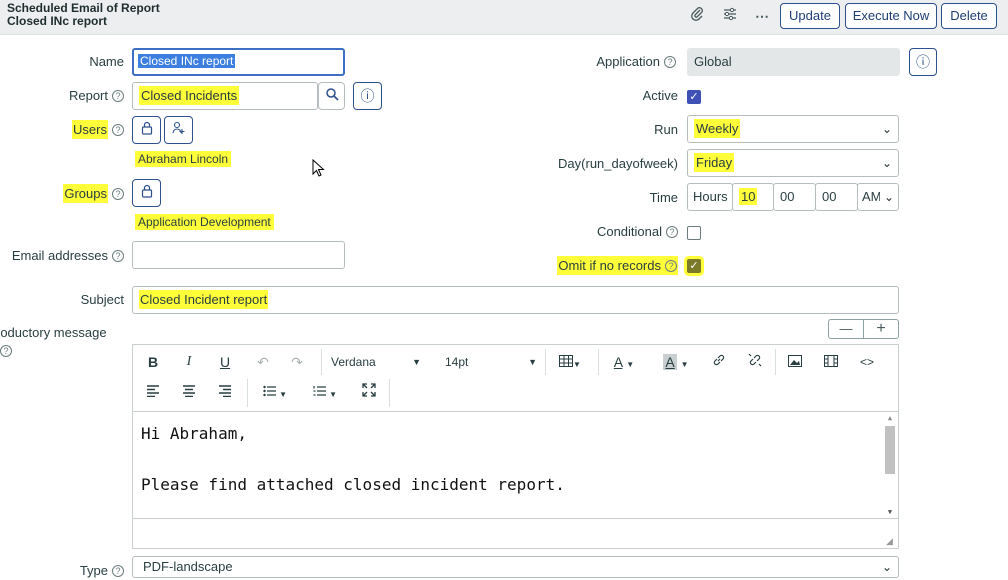 The height and width of the screenshot is (580, 1008). Describe the element at coordinates (891, 16) in the screenshot. I see `execute-now-button: Execute Now` at that location.